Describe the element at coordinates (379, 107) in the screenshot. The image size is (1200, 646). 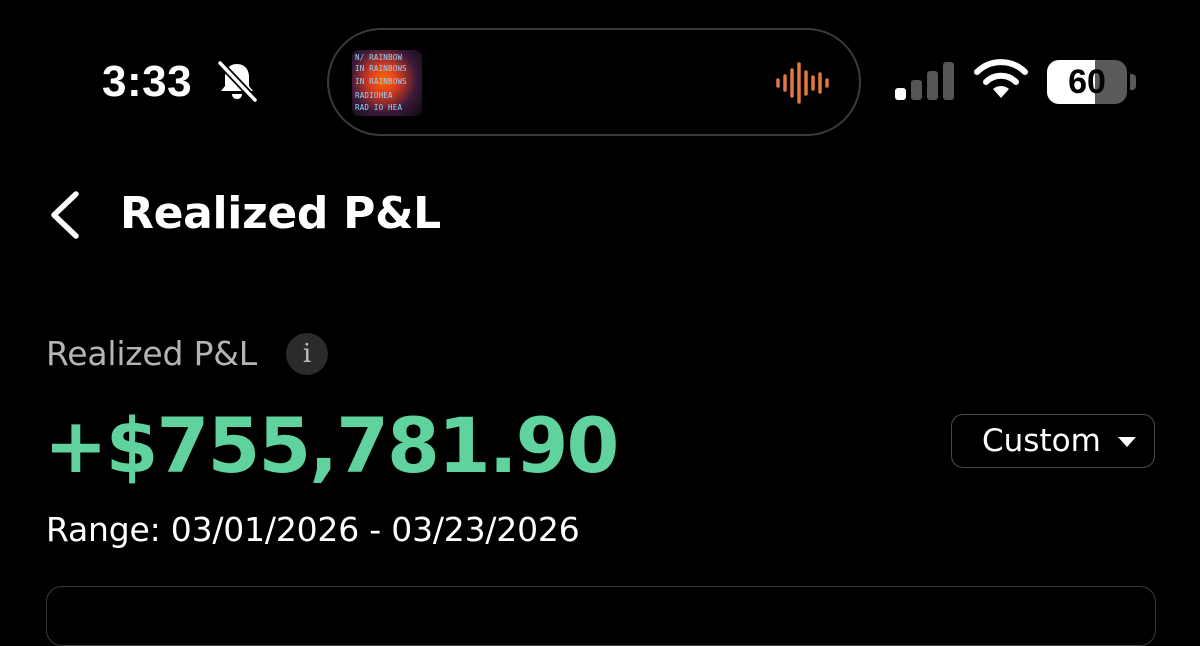
I see `album-art-text: RAD IO HEA` at that location.